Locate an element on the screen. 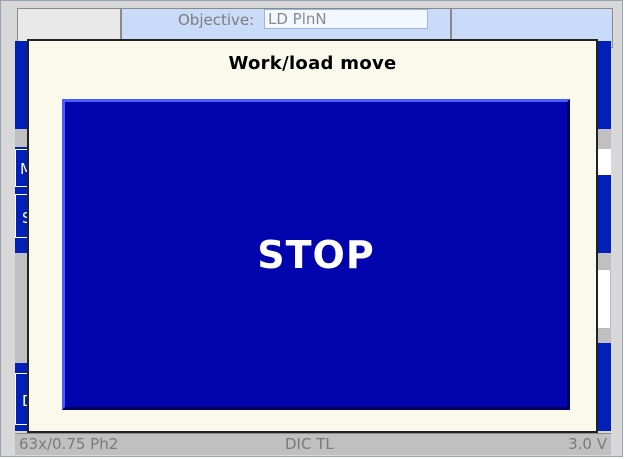 The image size is (625, 459). dialog-title: Work/load move is located at coordinates (312, 63).